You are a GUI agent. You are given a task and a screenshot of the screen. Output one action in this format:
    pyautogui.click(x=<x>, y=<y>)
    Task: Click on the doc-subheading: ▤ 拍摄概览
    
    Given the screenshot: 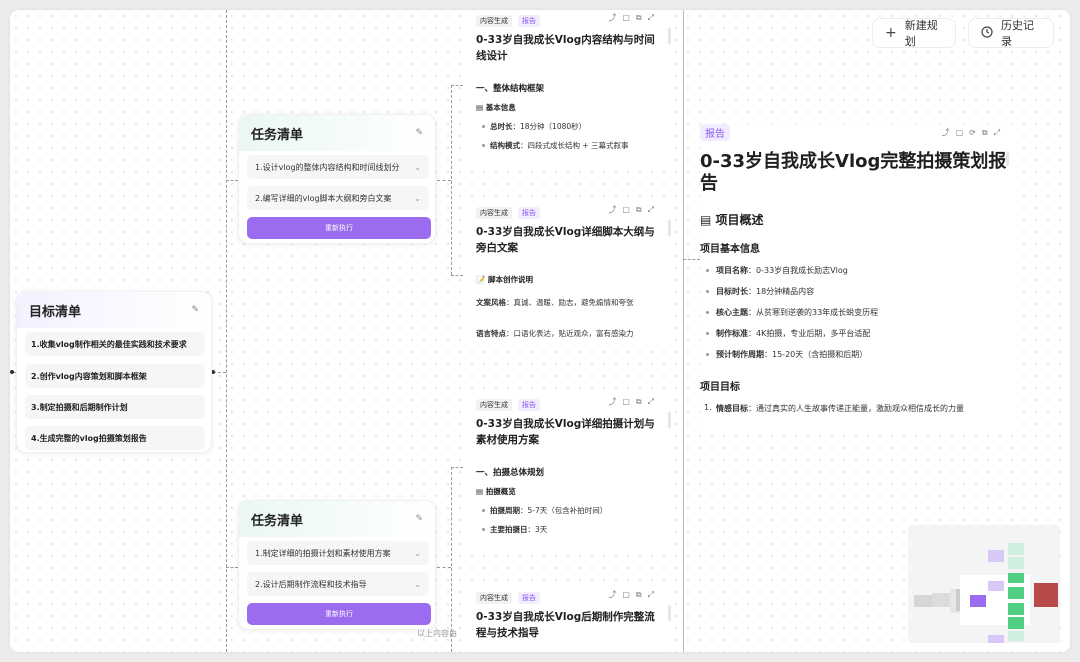 What is the action you would take?
    pyautogui.click(x=496, y=491)
    